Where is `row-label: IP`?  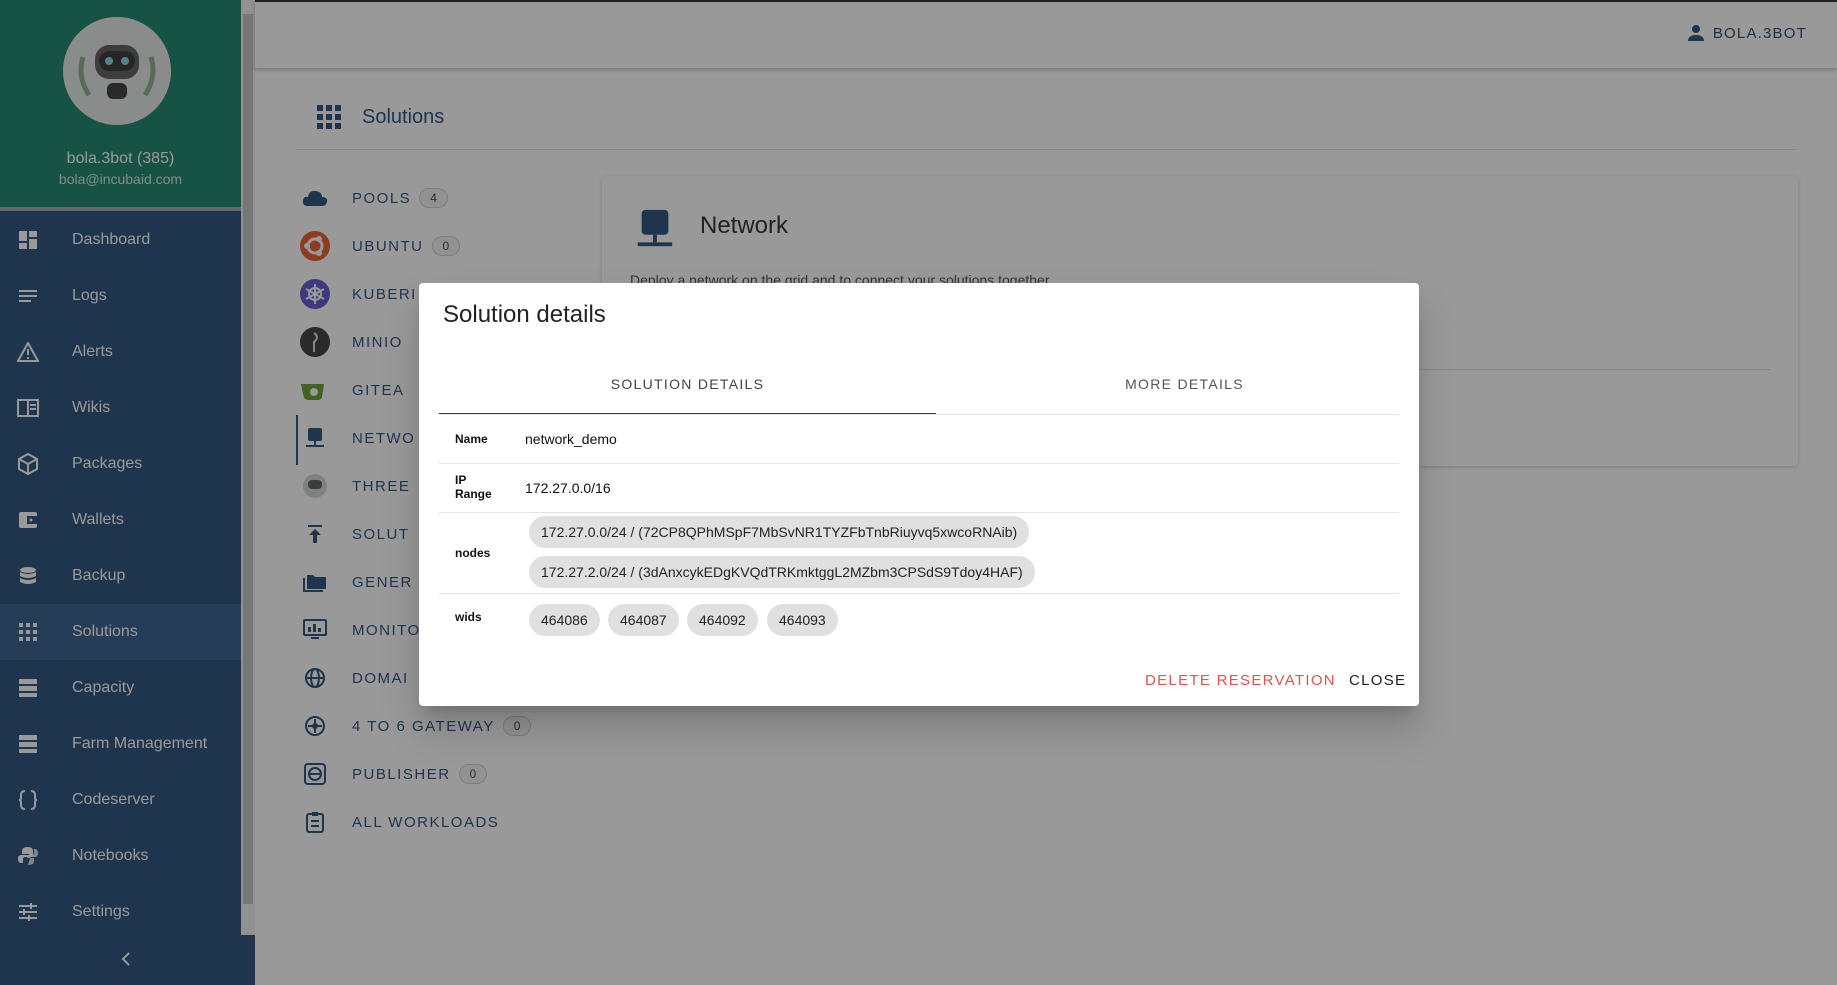 row-label: IP is located at coordinates (461, 480).